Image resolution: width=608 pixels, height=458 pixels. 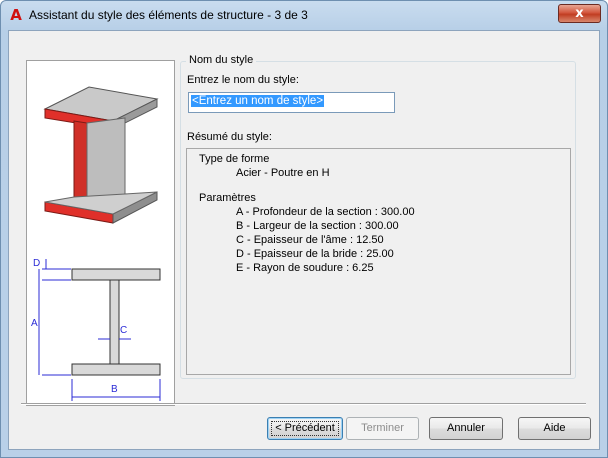 I want to click on shape-type-value: Acier - Poutre en H, so click(x=283, y=173).